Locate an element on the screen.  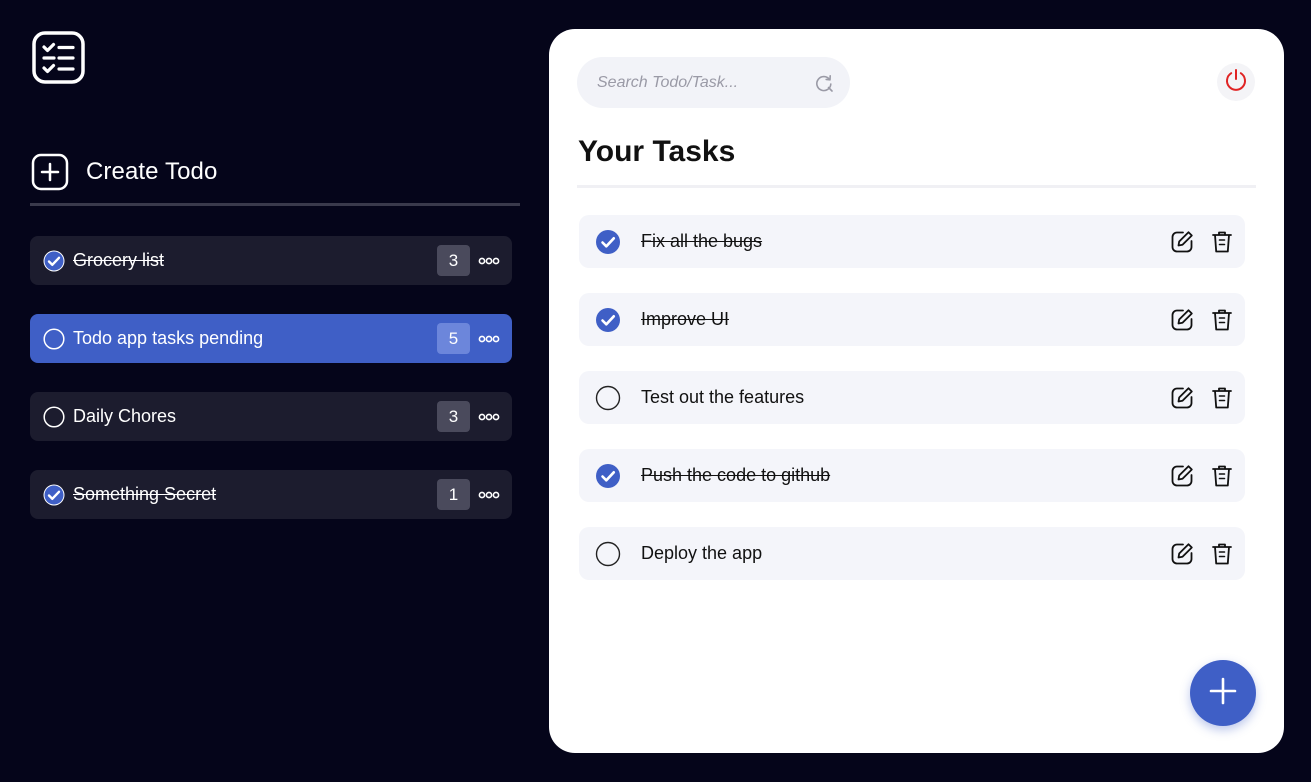
add-task-button is located at coordinates (1223, 693).